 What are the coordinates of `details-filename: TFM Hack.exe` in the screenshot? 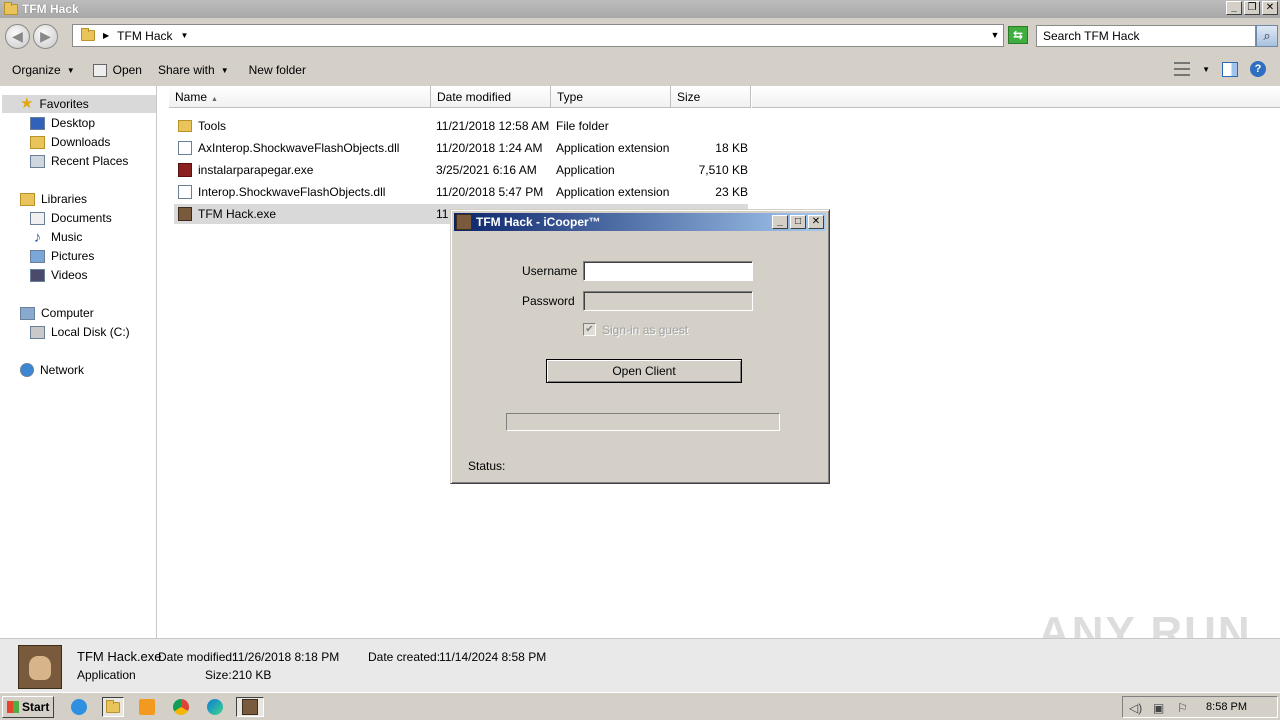 It's located at (119, 656).